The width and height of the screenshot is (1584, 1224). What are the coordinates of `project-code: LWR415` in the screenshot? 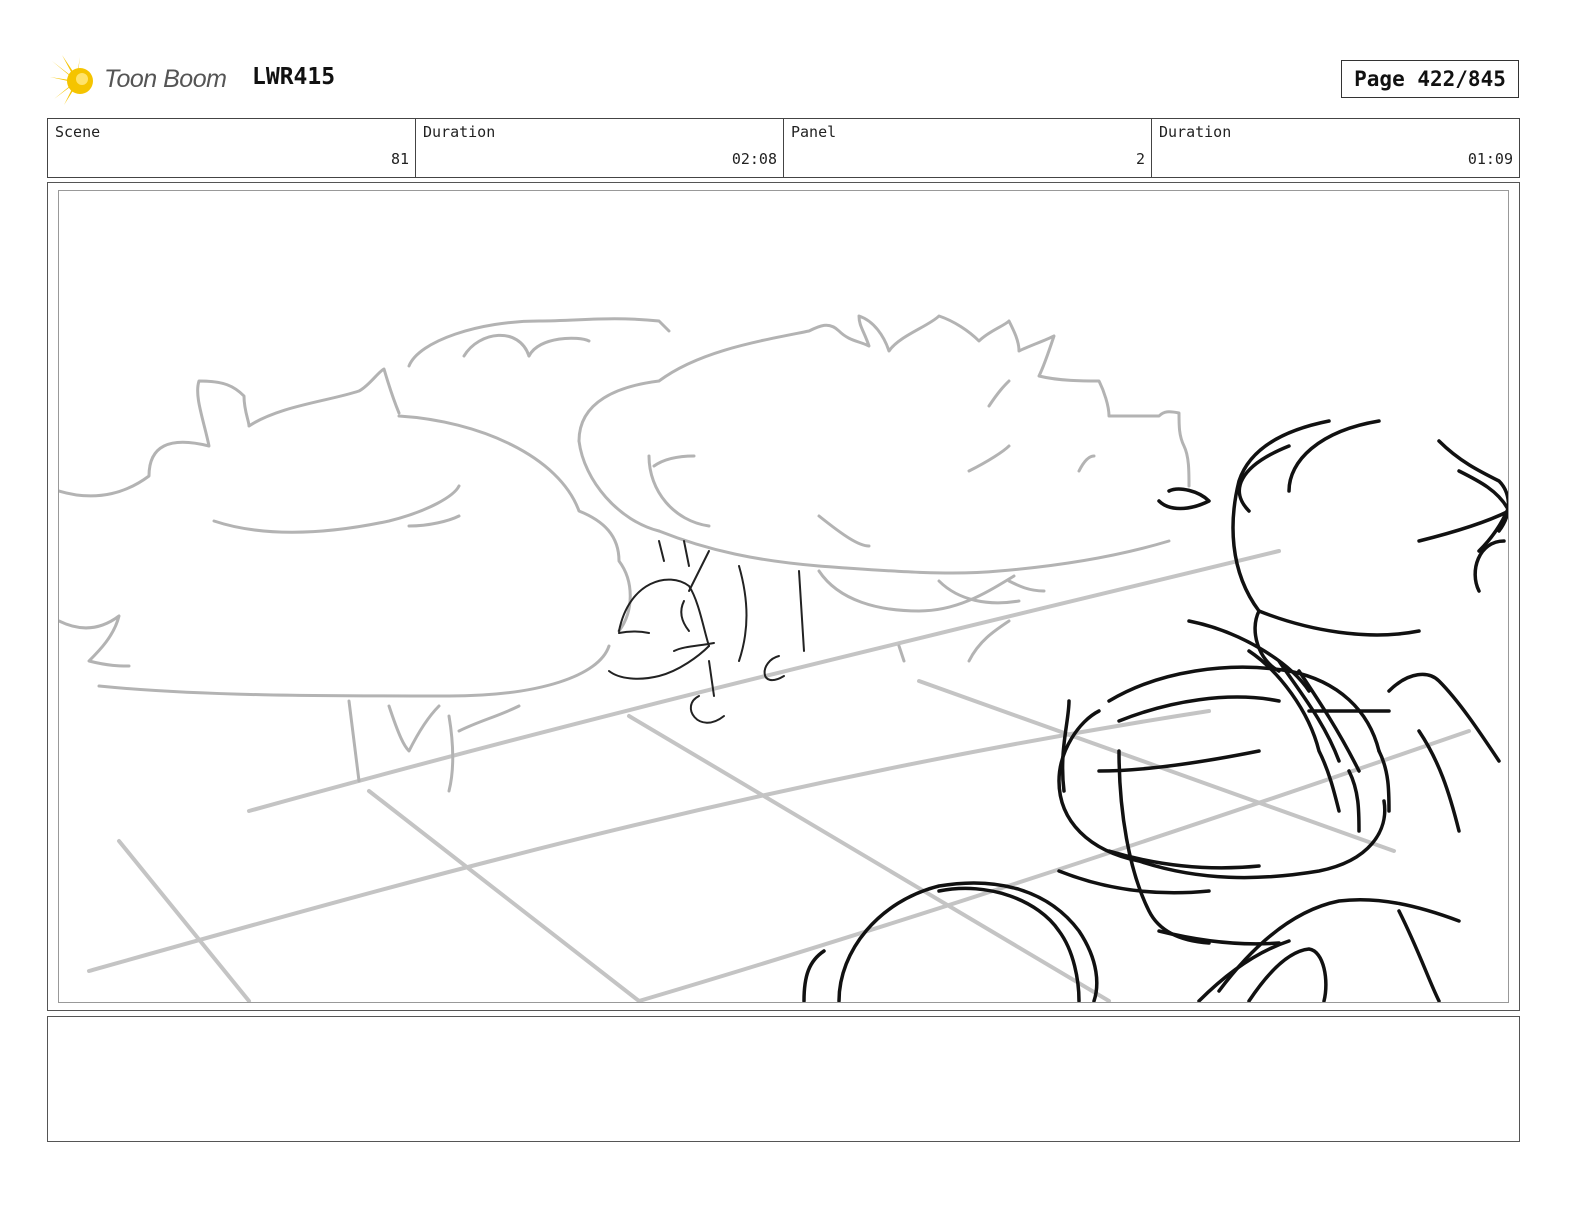 It's located at (294, 77).